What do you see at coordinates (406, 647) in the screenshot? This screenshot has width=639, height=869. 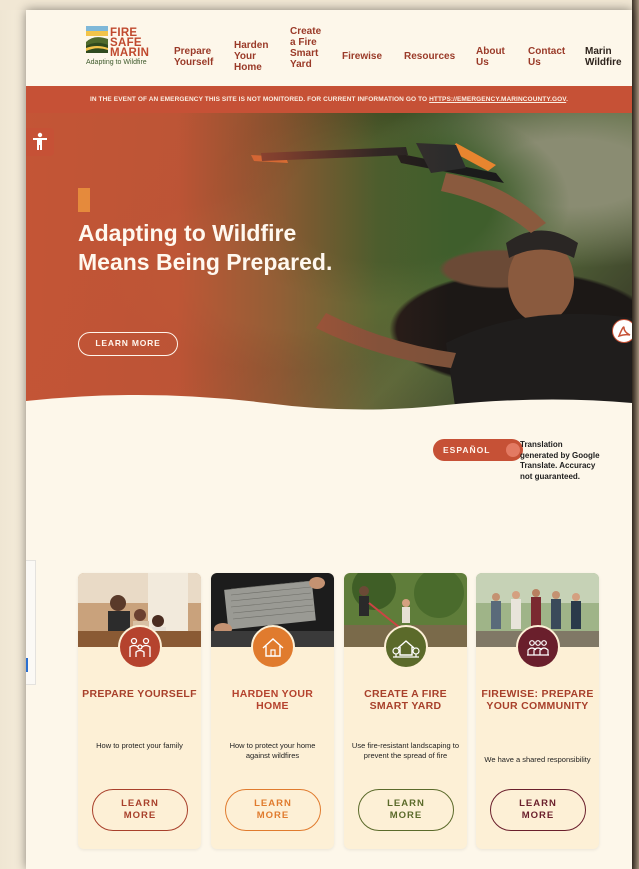 I see `yard-house-icon` at bounding box center [406, 647].